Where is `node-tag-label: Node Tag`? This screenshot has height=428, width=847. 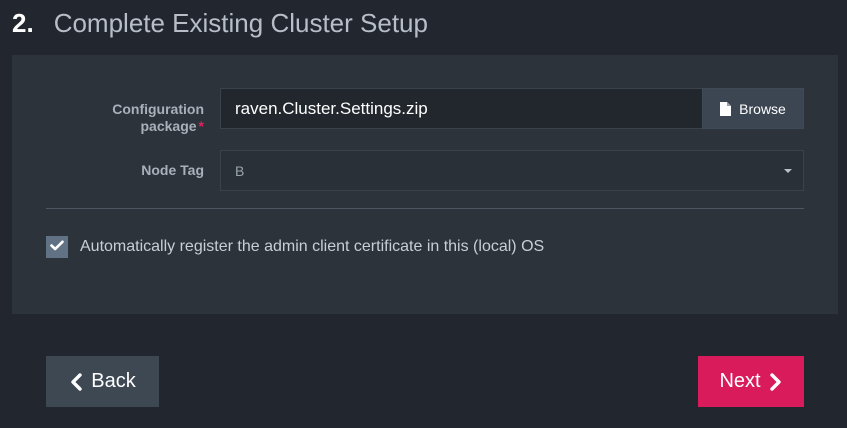 node-tag-label: Node Tag is located at coordinates (172, 170).